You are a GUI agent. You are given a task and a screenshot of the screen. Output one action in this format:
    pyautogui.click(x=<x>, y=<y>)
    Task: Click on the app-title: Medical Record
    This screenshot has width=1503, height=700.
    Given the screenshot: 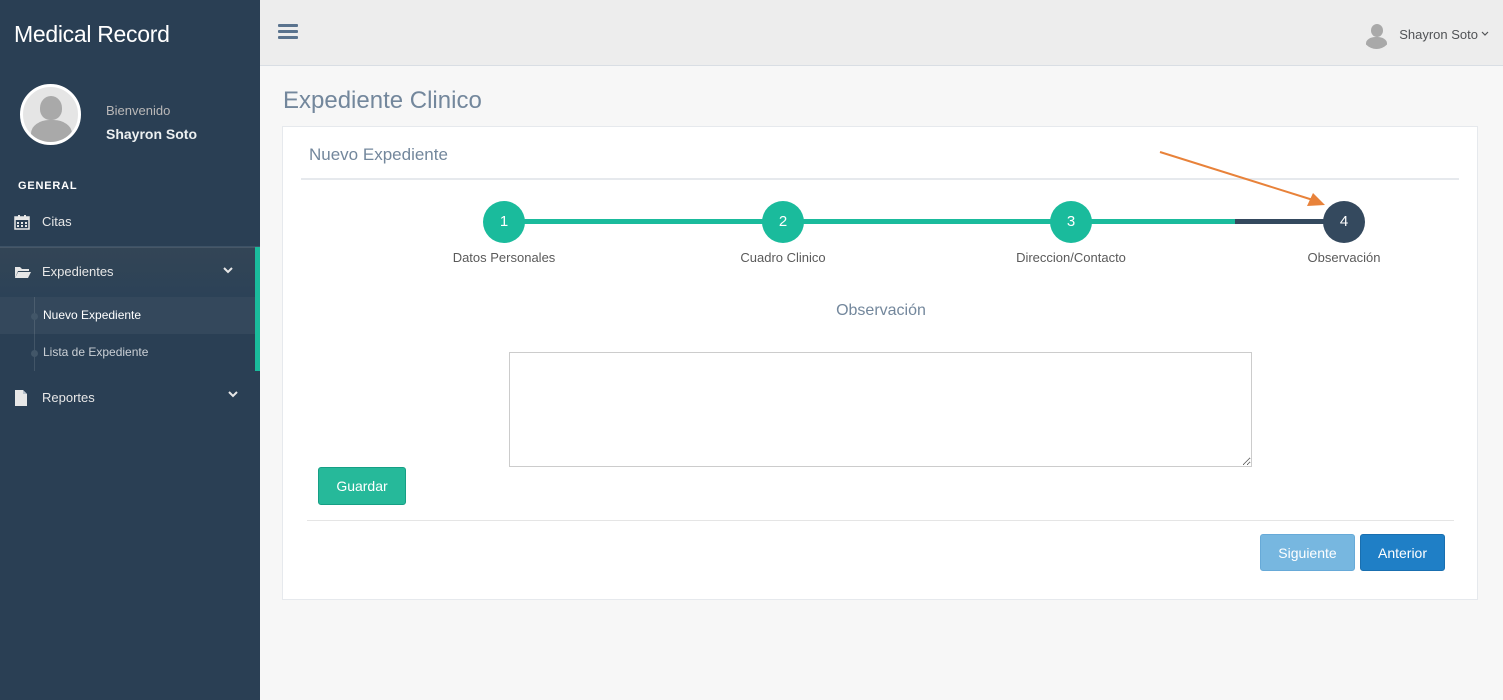 What is the action you would take?
    pyautogui.click(x=130, y=33)
    